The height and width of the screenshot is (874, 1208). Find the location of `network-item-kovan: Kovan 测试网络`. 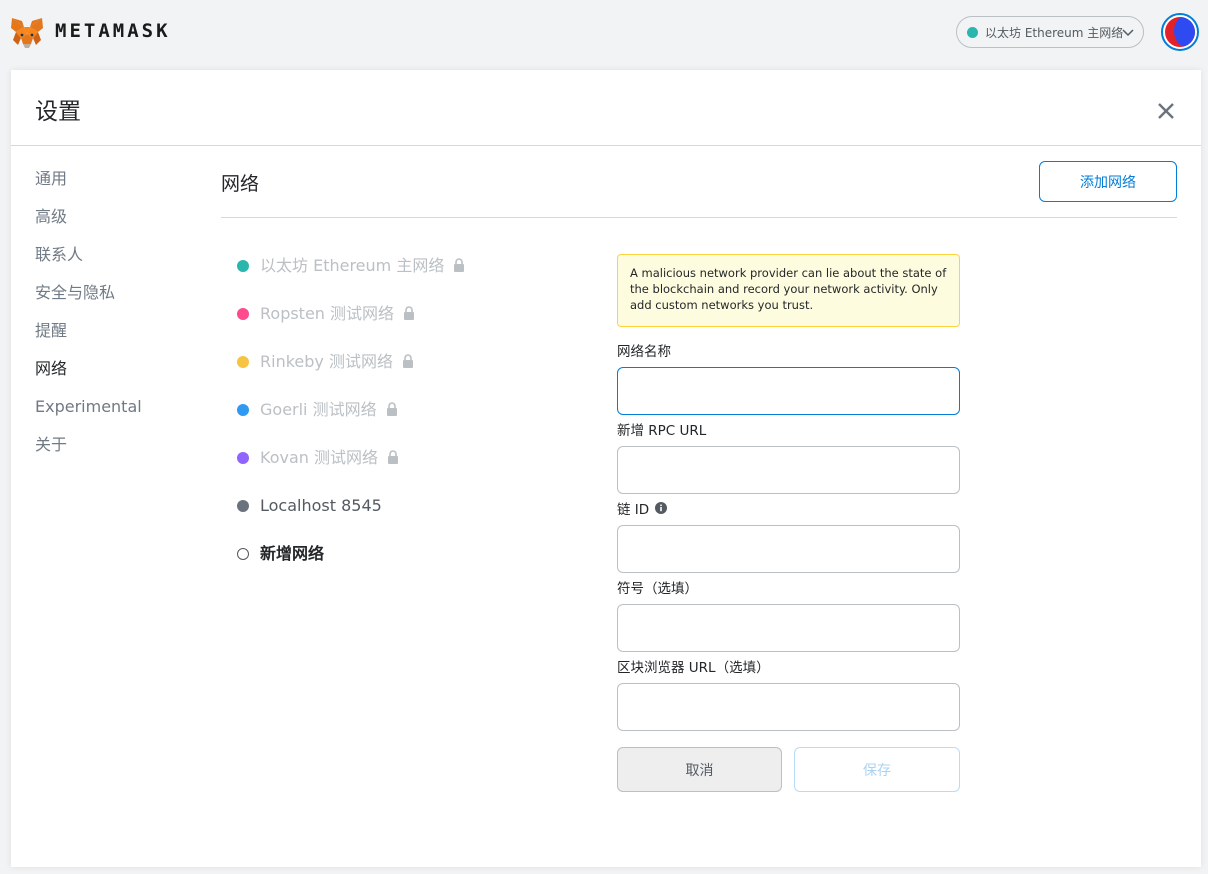

network-item-kovan: Kovan 测试网络 is located at coordinates (351, 470).